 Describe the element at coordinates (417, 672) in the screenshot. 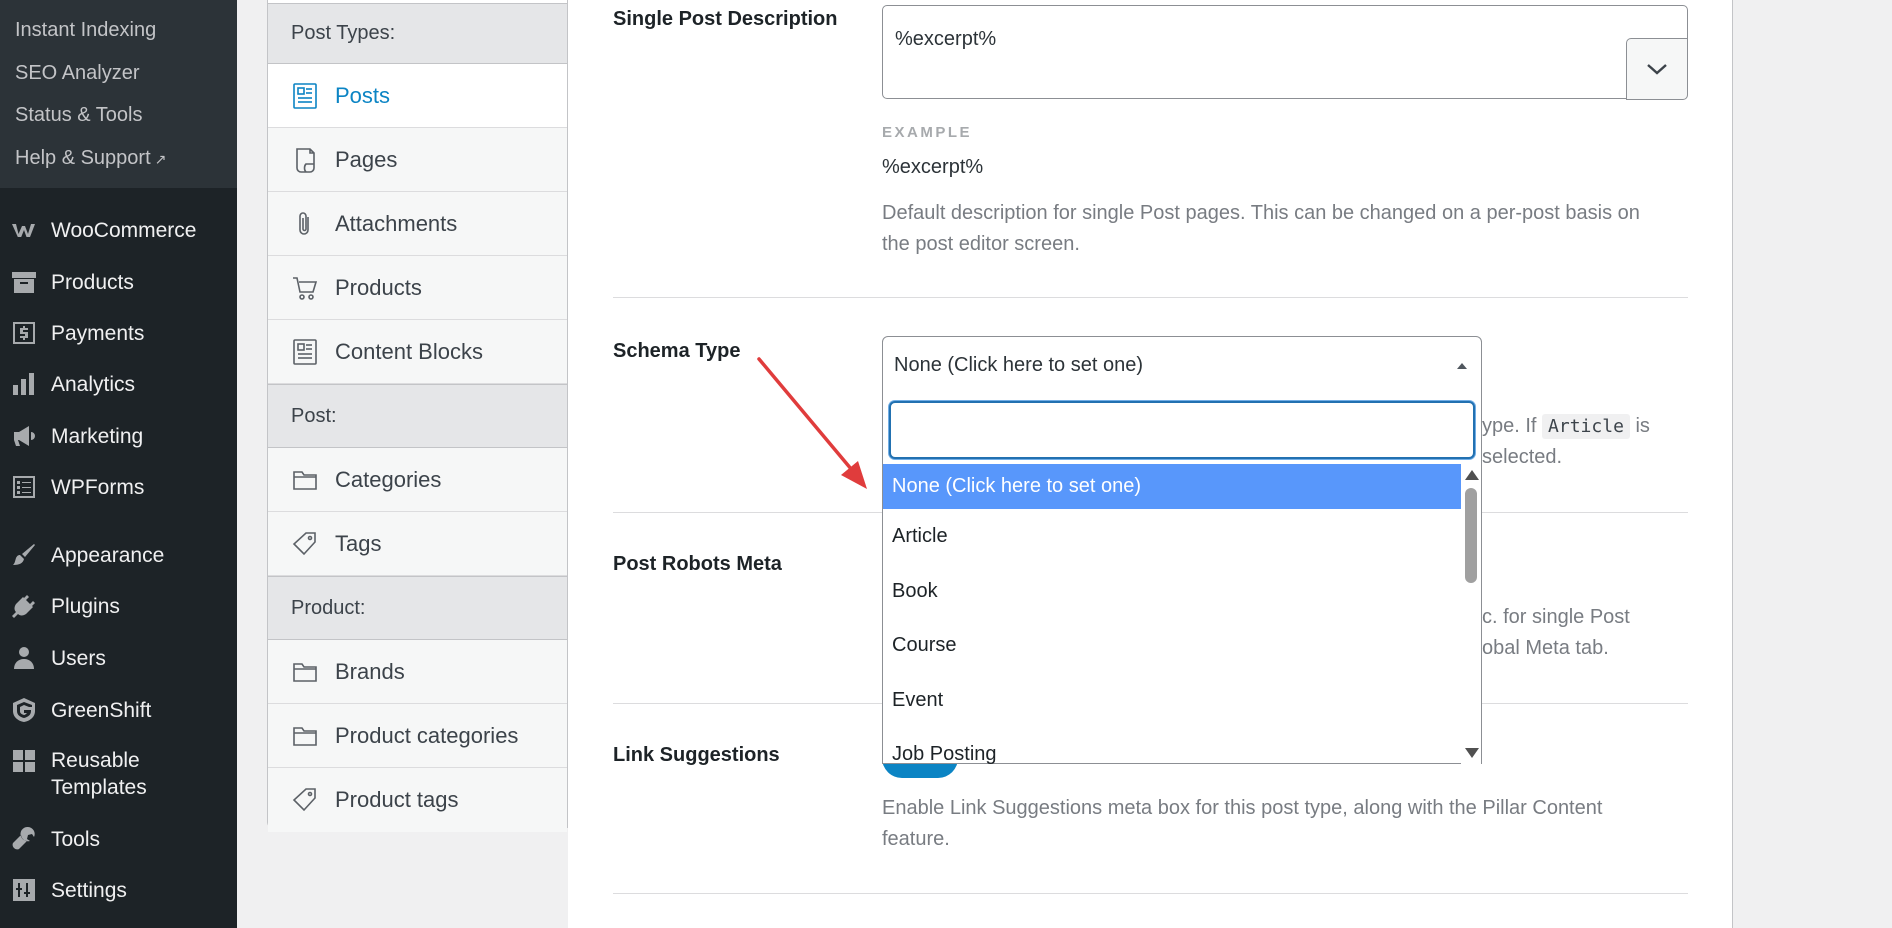

I see `tab-brands: Brands` at that location.